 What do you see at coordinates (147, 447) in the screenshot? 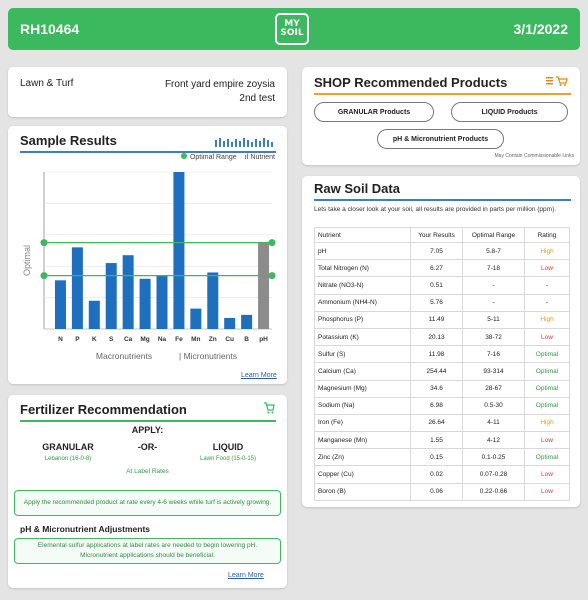
I see `or-label: -OR-` at bounding box center [147, 447].